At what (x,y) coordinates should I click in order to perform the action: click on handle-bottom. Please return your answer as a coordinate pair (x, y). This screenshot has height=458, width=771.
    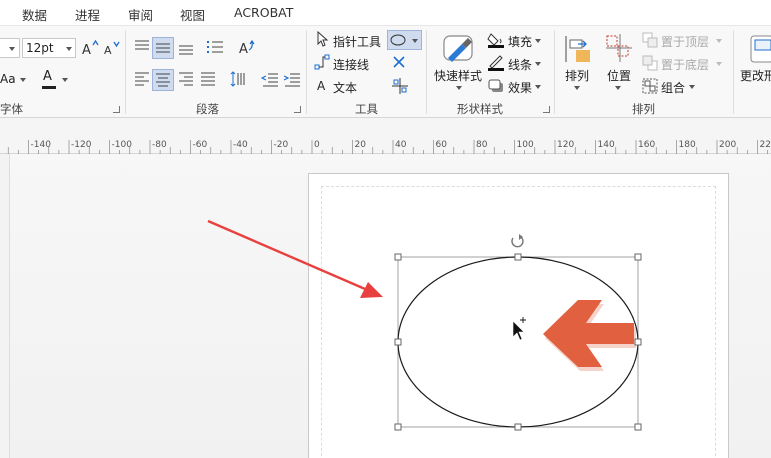
    Looking at the image, I should click on (518, 427).